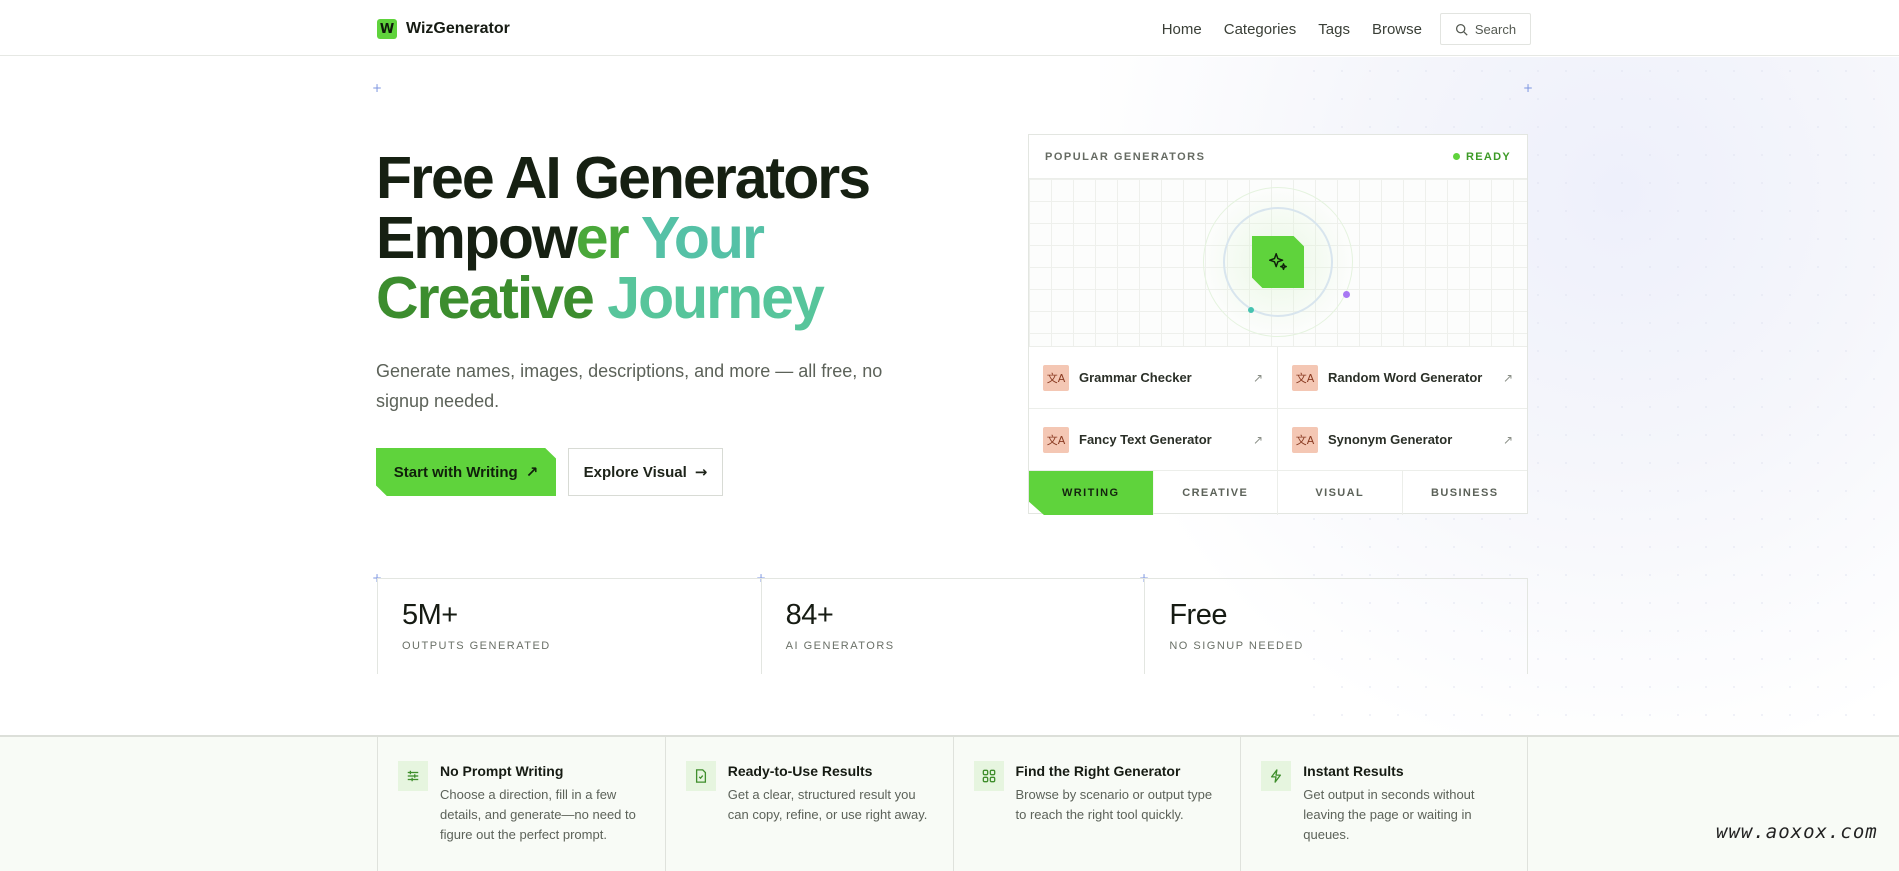 Image resolution: width=1899 pixels, height=871 pixels. Describe the element at coordinates (1336, 626) in the screenshot. I see `stat-free: Free NO SIGNUP NEEDED` at that location.